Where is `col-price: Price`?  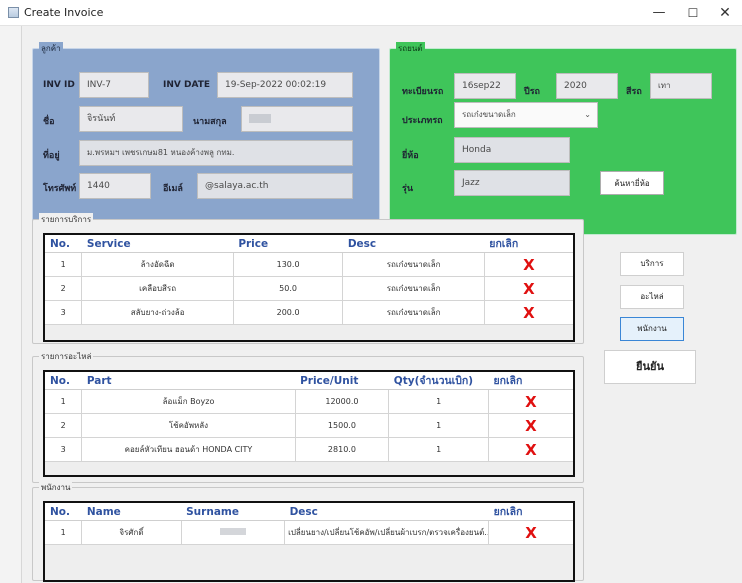
col-price: Price is located at coordinates (288, 243).